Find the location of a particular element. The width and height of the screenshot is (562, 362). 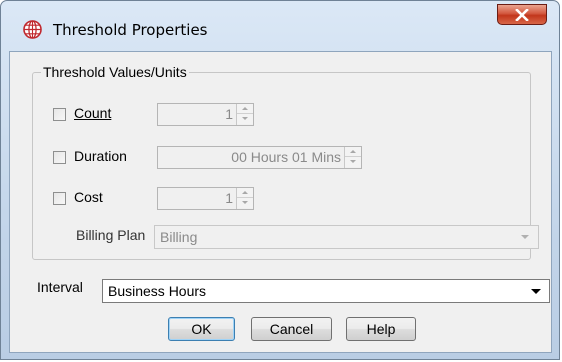

count-label: Count is located at coordinates (93, 113).